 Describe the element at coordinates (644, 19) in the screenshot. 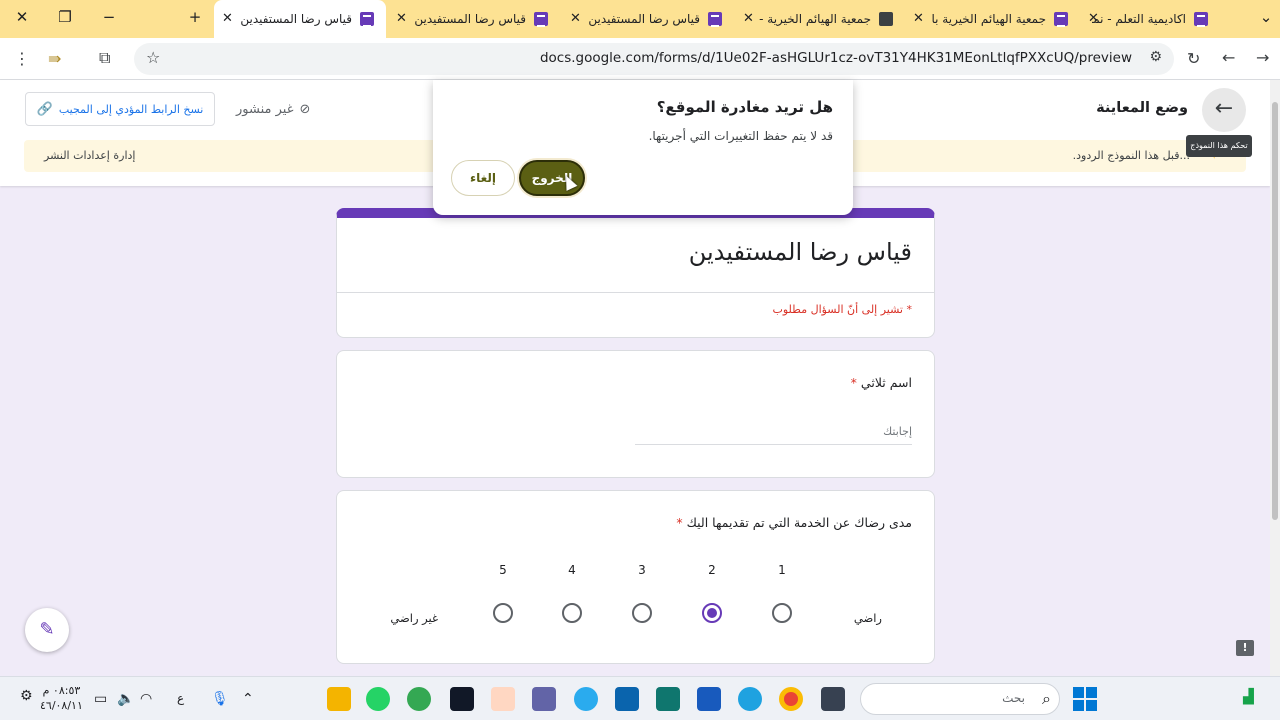

I see `tab-label: قياس رضا المستفيدين` at that location.